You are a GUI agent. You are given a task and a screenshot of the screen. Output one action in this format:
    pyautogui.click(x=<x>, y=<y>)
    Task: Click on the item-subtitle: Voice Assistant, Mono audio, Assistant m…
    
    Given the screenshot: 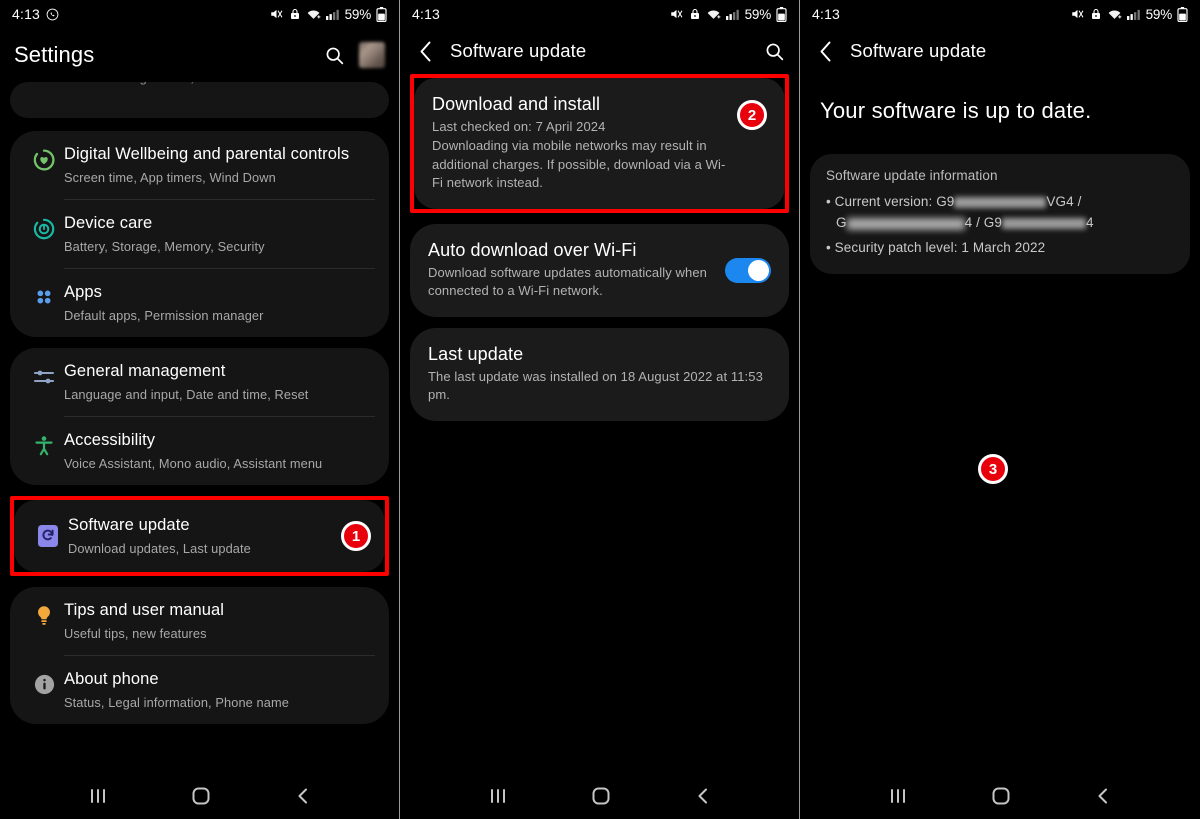 What is the action you would take?
    pyautogui.click(x=193, y=463)
    